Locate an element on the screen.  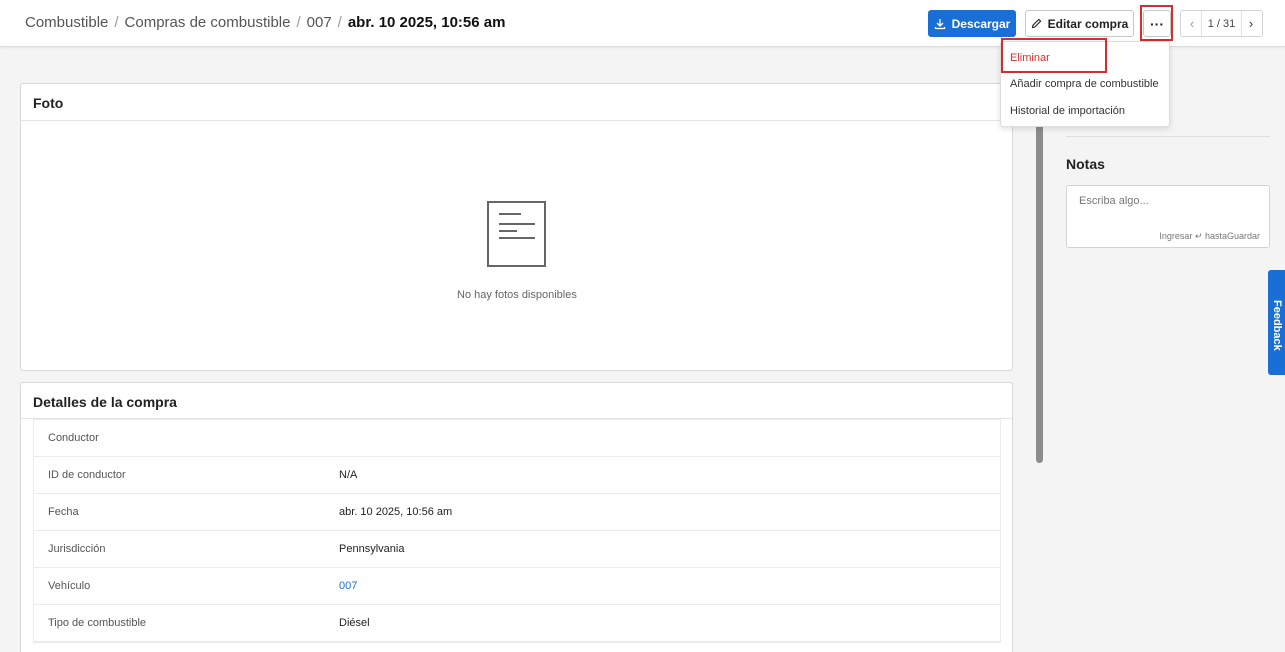
breadcrumb-vehicle: 007 is located at coordinates (319, 22).